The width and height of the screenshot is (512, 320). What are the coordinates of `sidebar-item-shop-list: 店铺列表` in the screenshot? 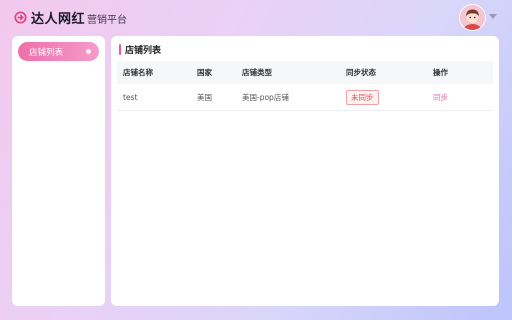 It's located at (58, 51).